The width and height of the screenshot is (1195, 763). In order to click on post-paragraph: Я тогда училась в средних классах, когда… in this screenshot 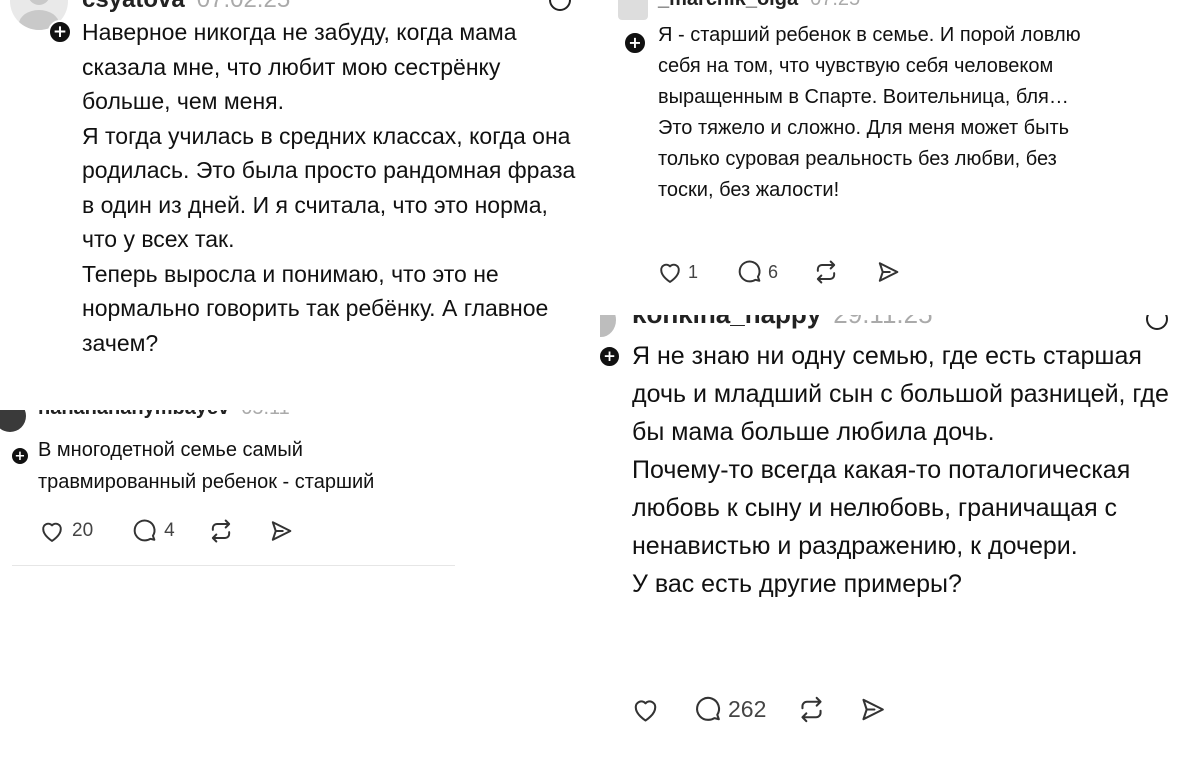, I will do `click(329, 187)`.